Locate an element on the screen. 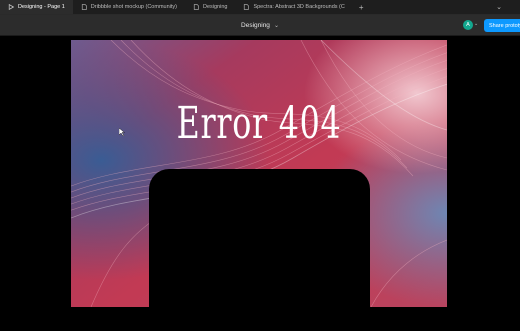 The width and height of the screenshot is (520, 331). add-tab-button: + is located at coordinates (361, 7).